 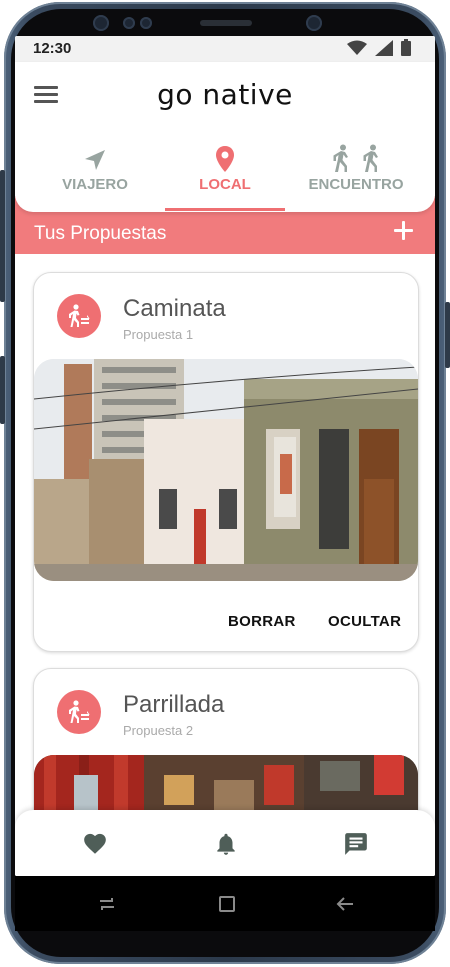 I want to click on front-camera-right, so click(x=314, y=23).